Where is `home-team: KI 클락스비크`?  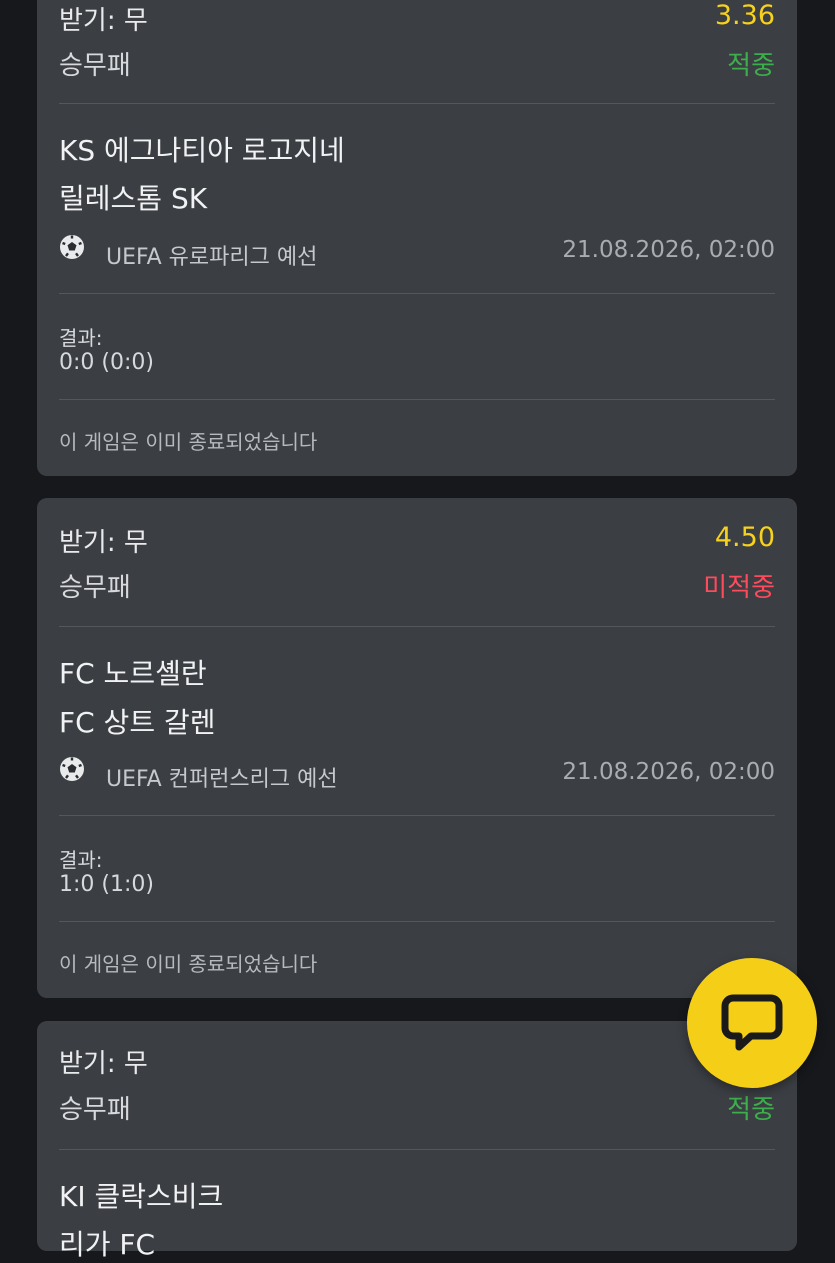
home-team: KI 클락스비크 is located at coordinates (141, 1196).